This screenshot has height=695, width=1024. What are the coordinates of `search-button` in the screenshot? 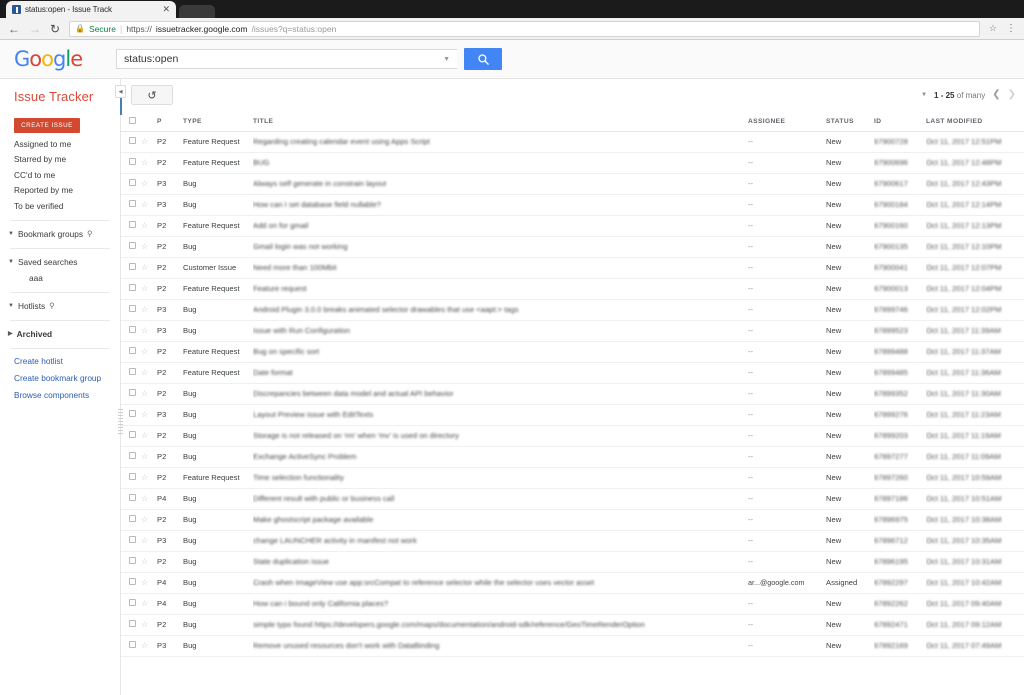 It's located at (483, 59).